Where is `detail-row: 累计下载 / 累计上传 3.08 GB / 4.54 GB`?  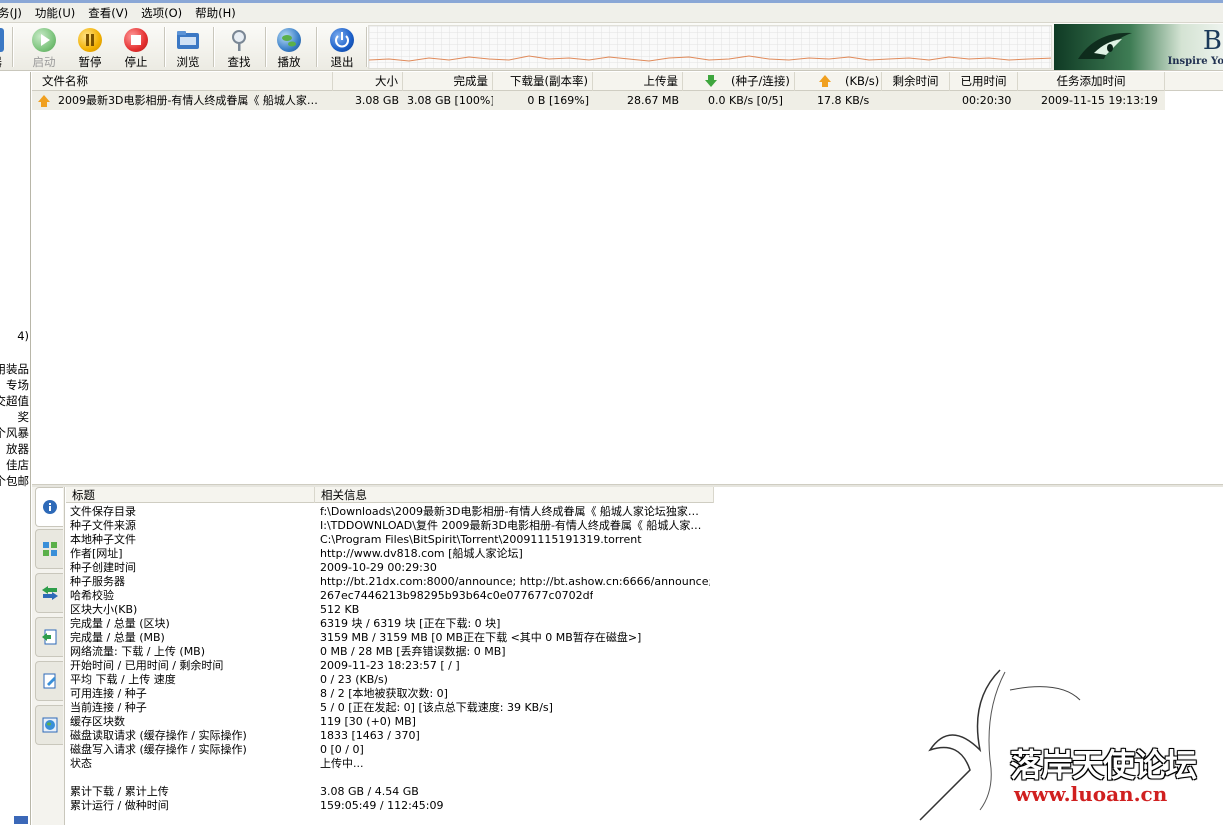 detail-row: 累计下载 / 累计上传 3.08 GB / 4.54 GB is located at coordinates (390, 792).